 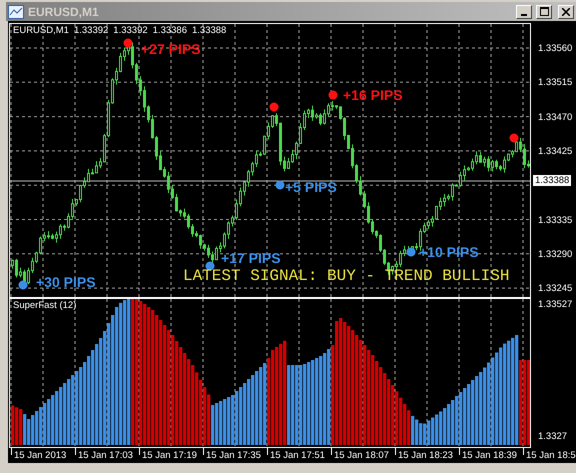 I want to click on maximize-icon, so click(x=544, y=11).